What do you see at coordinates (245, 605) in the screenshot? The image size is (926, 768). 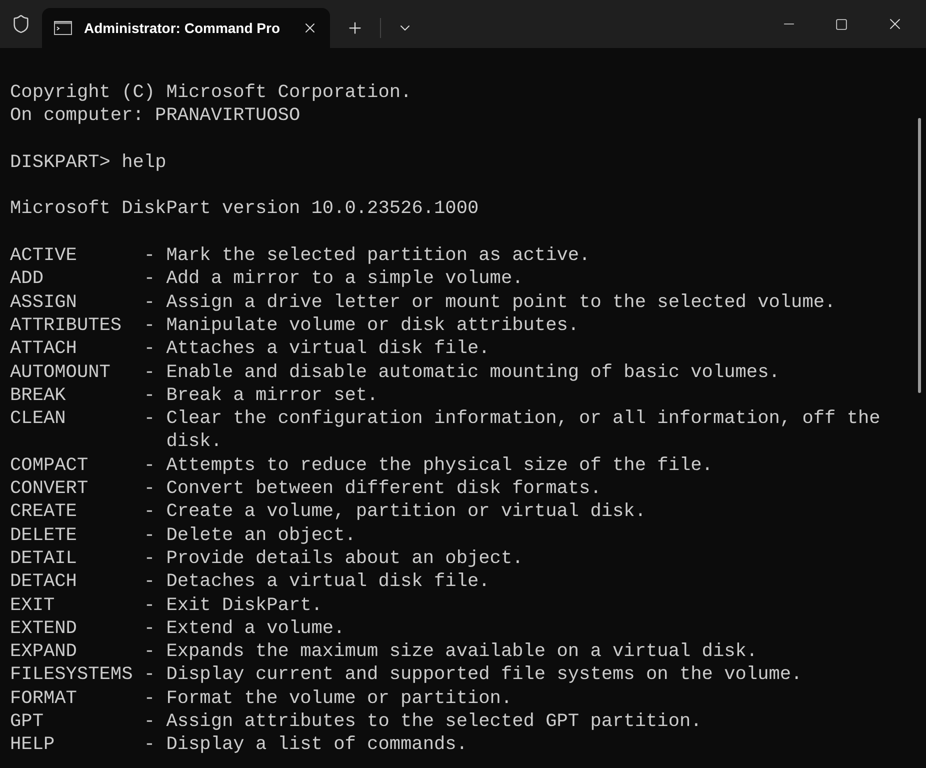 I see `command-description: Exit DiskPart.` at bounding box center [245, 605].